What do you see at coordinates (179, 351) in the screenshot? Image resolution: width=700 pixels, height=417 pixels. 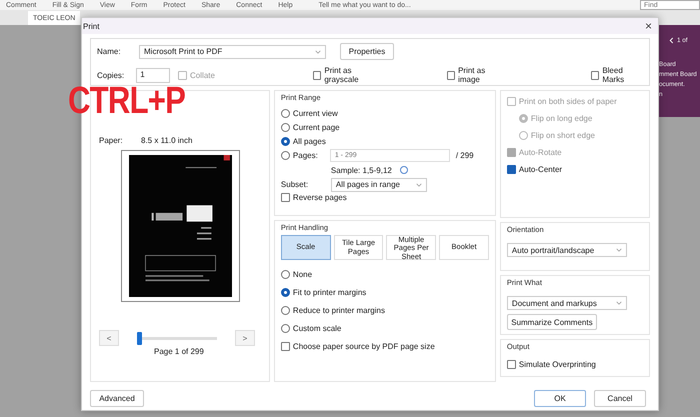 I see `page-indicator: Page 1 of 299` at bounding box center [179, 351].